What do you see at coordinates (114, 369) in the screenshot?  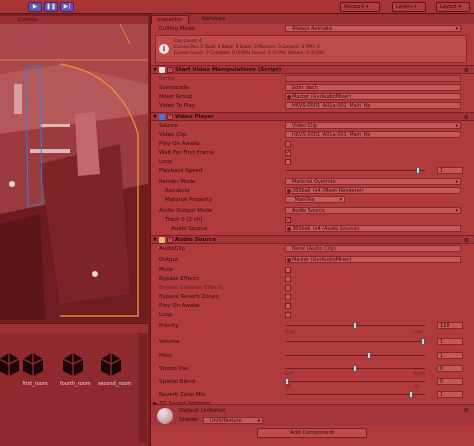 I see `asset-item: second_room` at bounding box center [114, 369].